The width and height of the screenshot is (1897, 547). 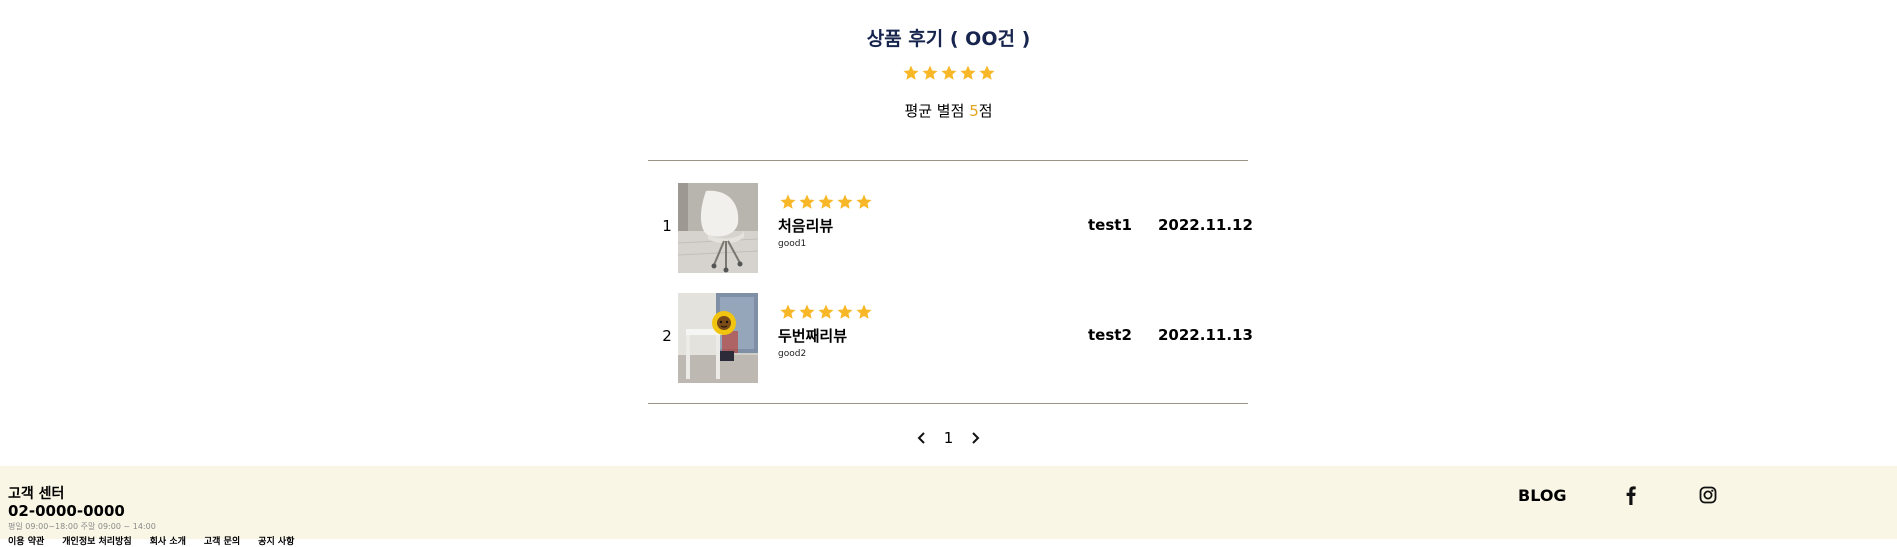 I want to click on average-rating-stars, so click(x=948, y=75).